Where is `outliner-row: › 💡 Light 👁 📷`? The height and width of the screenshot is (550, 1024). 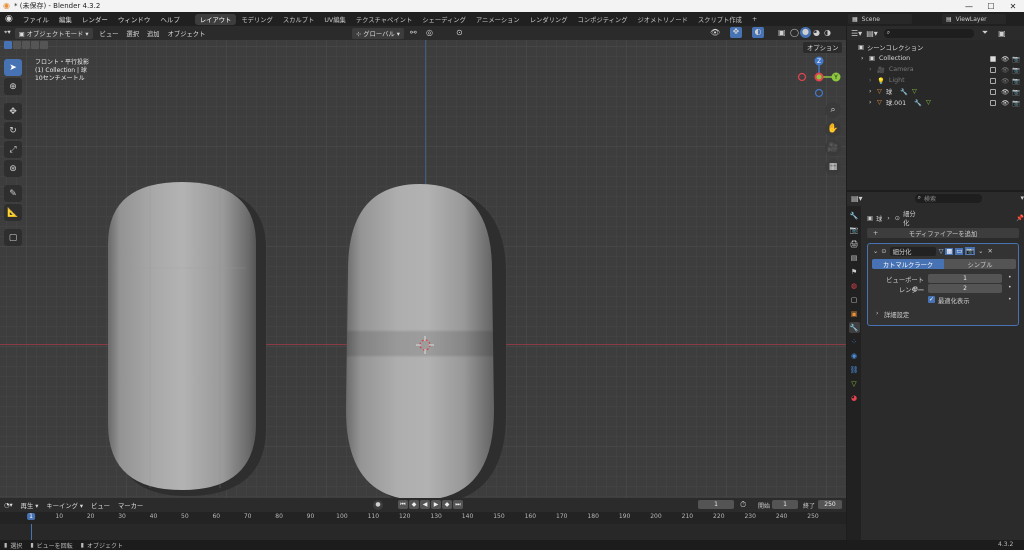
outliner-row: › 💡 Light 👁 📷 is located at coordinates (935, 80).